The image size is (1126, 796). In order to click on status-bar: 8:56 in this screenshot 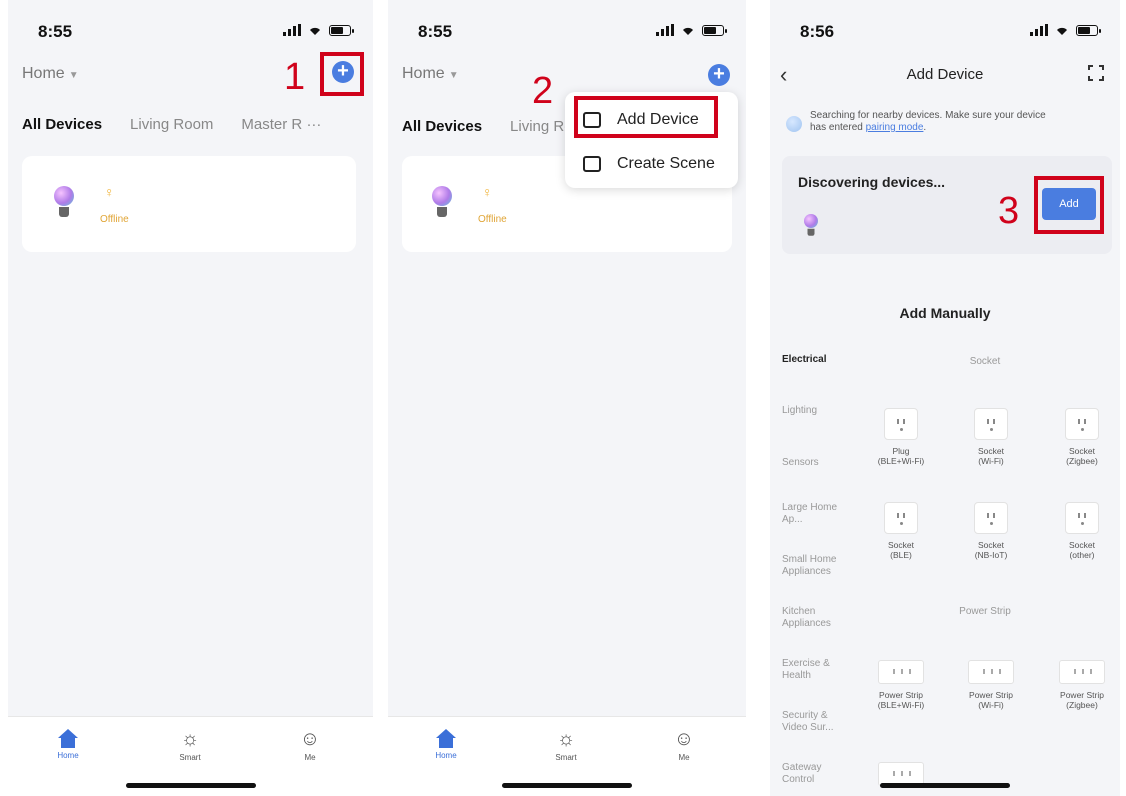, I will do `click(945, 33)`.